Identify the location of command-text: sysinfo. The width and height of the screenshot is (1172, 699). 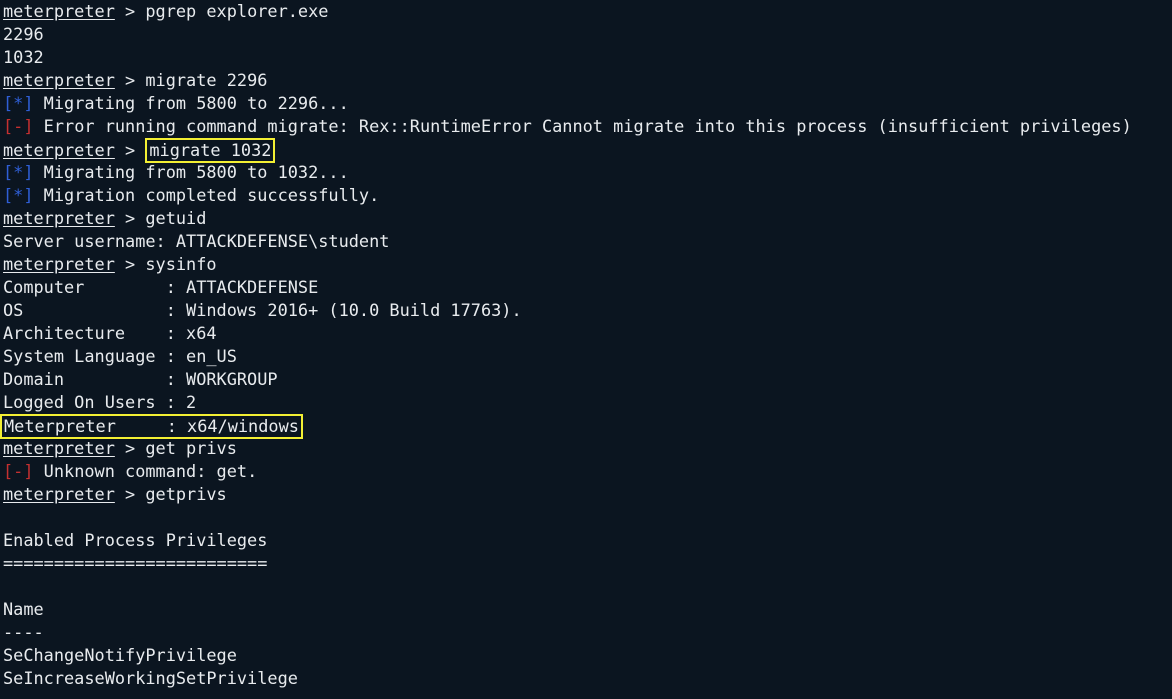
(181, 264).